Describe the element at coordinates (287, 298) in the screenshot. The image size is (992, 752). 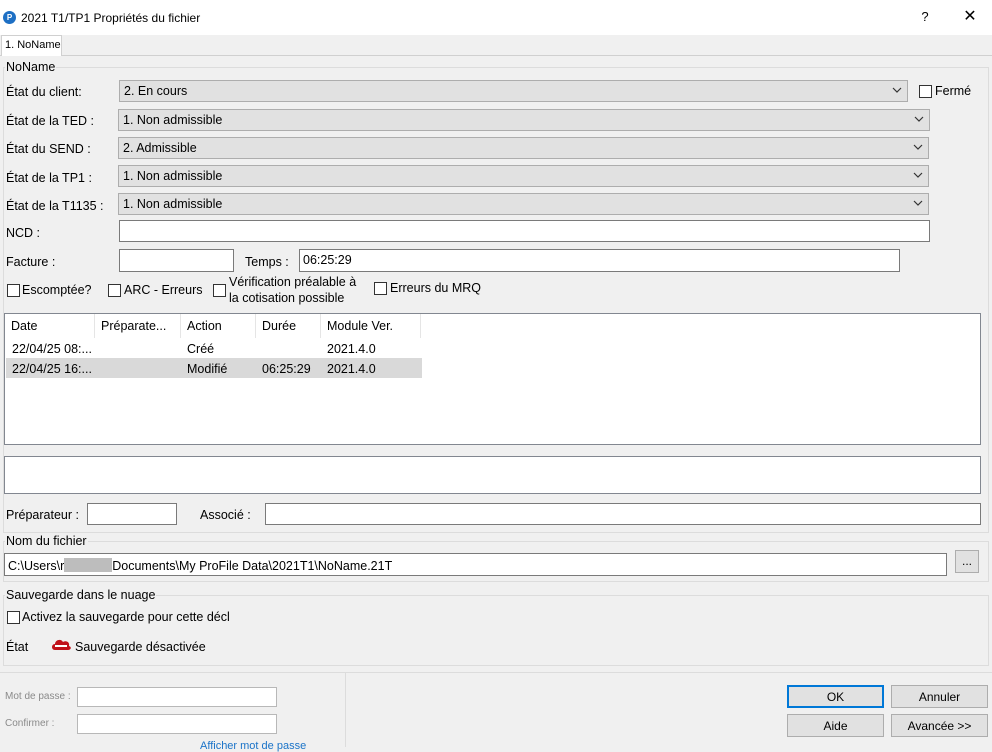
I see `verification-label-line2: la cotisation possible` at that location.